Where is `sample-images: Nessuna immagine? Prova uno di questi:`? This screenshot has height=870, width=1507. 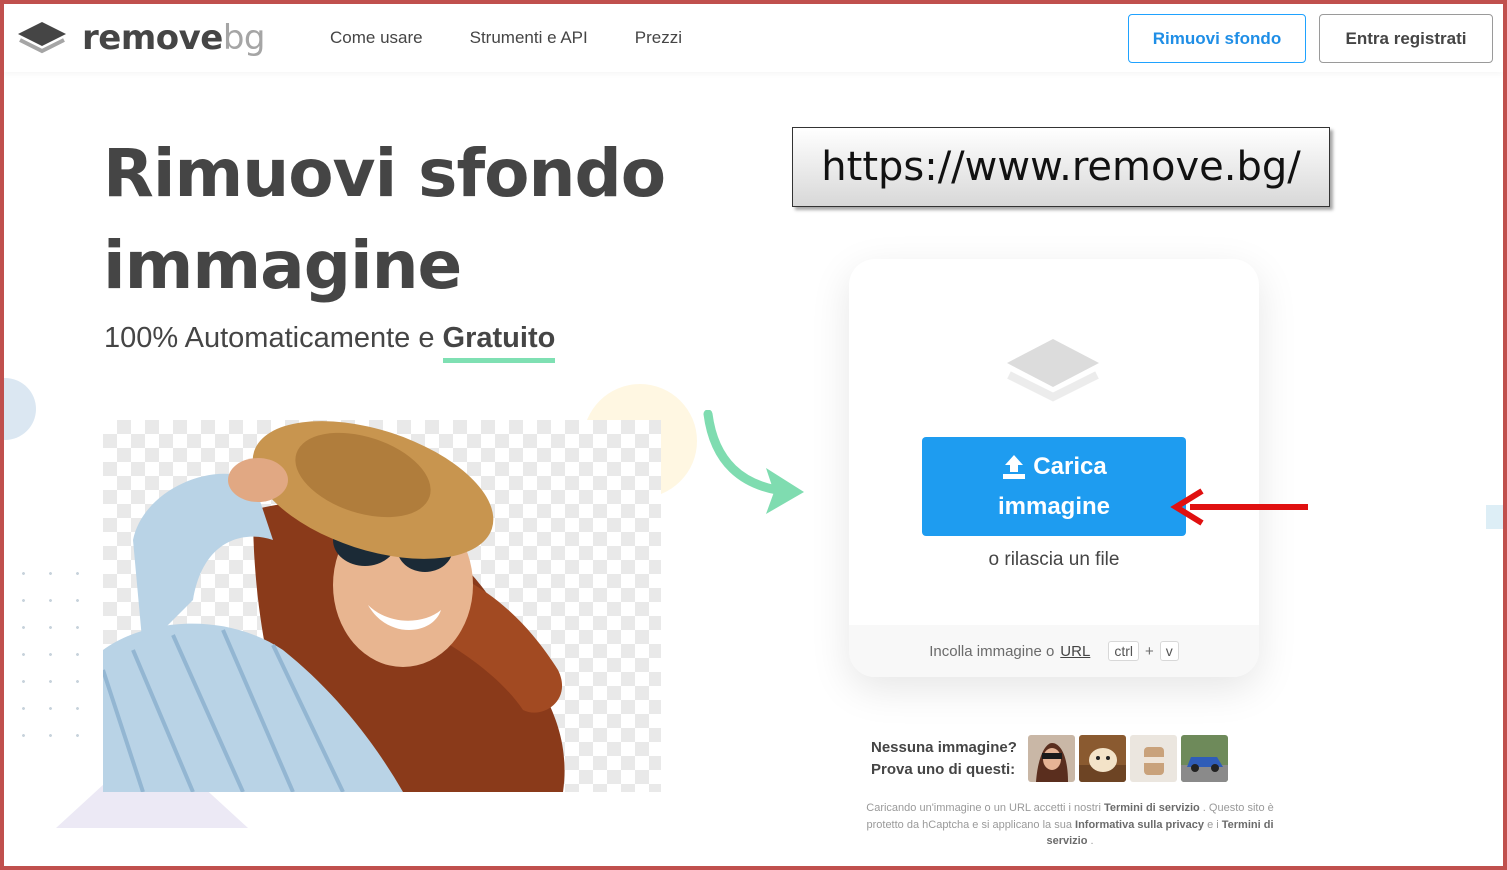
sample-images: Nessuna immagine? Prova uno di questi: is located at coordinates (1051, 758).